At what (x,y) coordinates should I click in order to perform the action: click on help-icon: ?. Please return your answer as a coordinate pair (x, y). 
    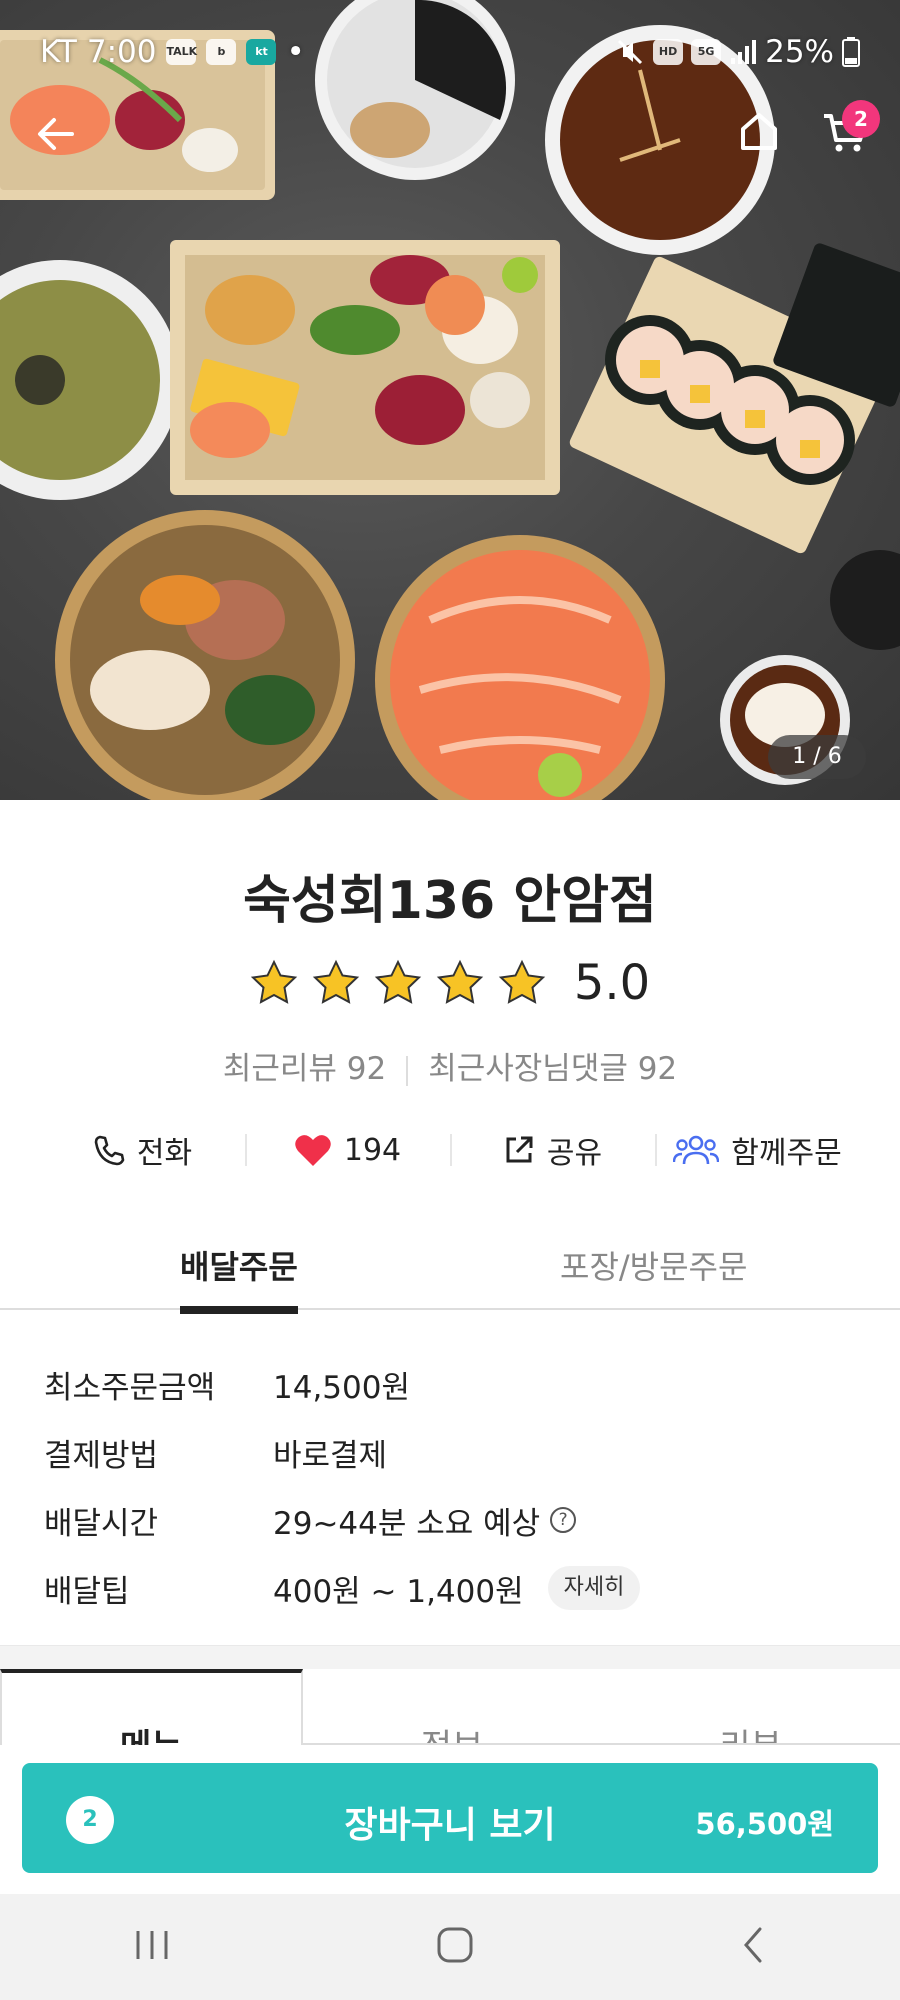
    Looking at the image, I should click on (563, 1520).